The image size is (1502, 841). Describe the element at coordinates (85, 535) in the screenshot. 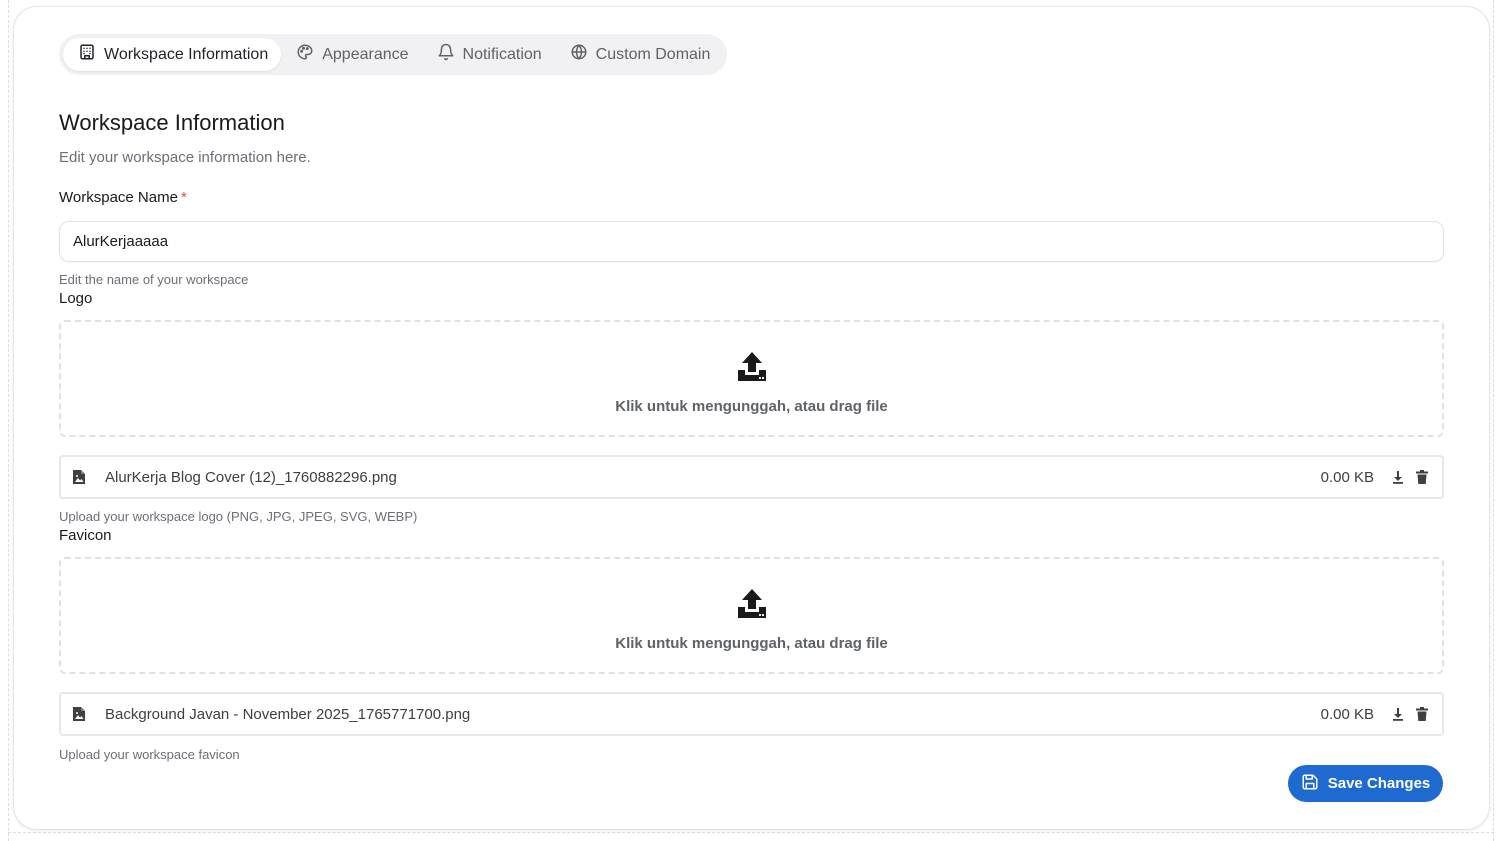

I see `favicon-label: Favicon` at that location.